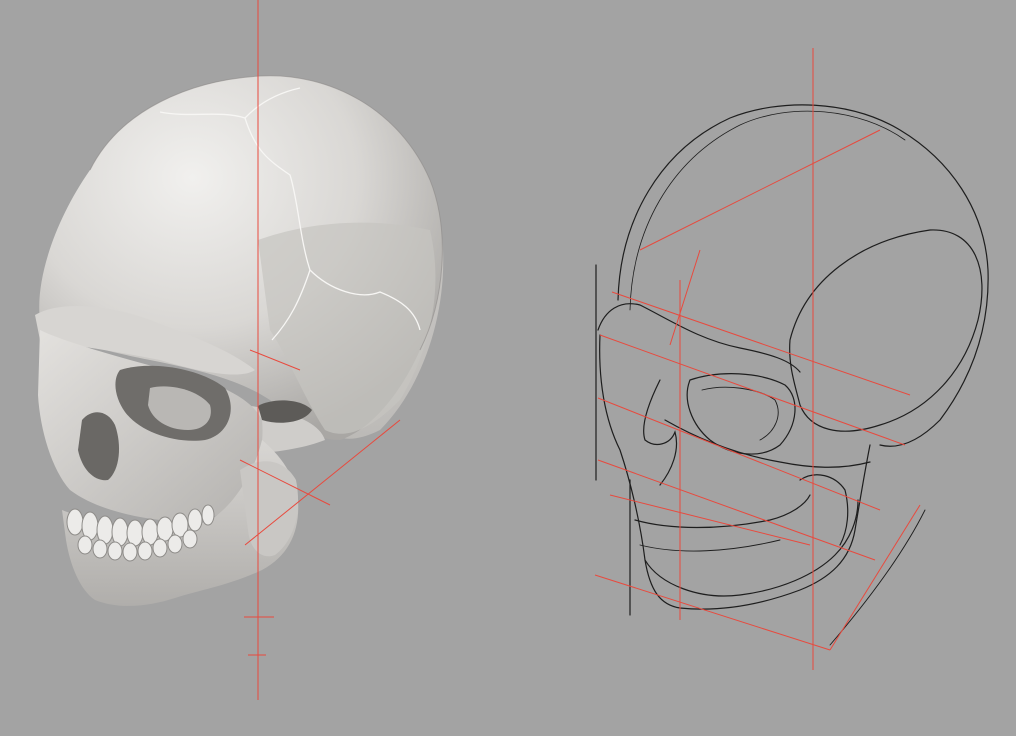 Image resolution: width=1016 pixels, height=736 pixels. Describe the element at coordinates (767, 443) in the screenshot. I see `sketch-cheekbone` at that location.